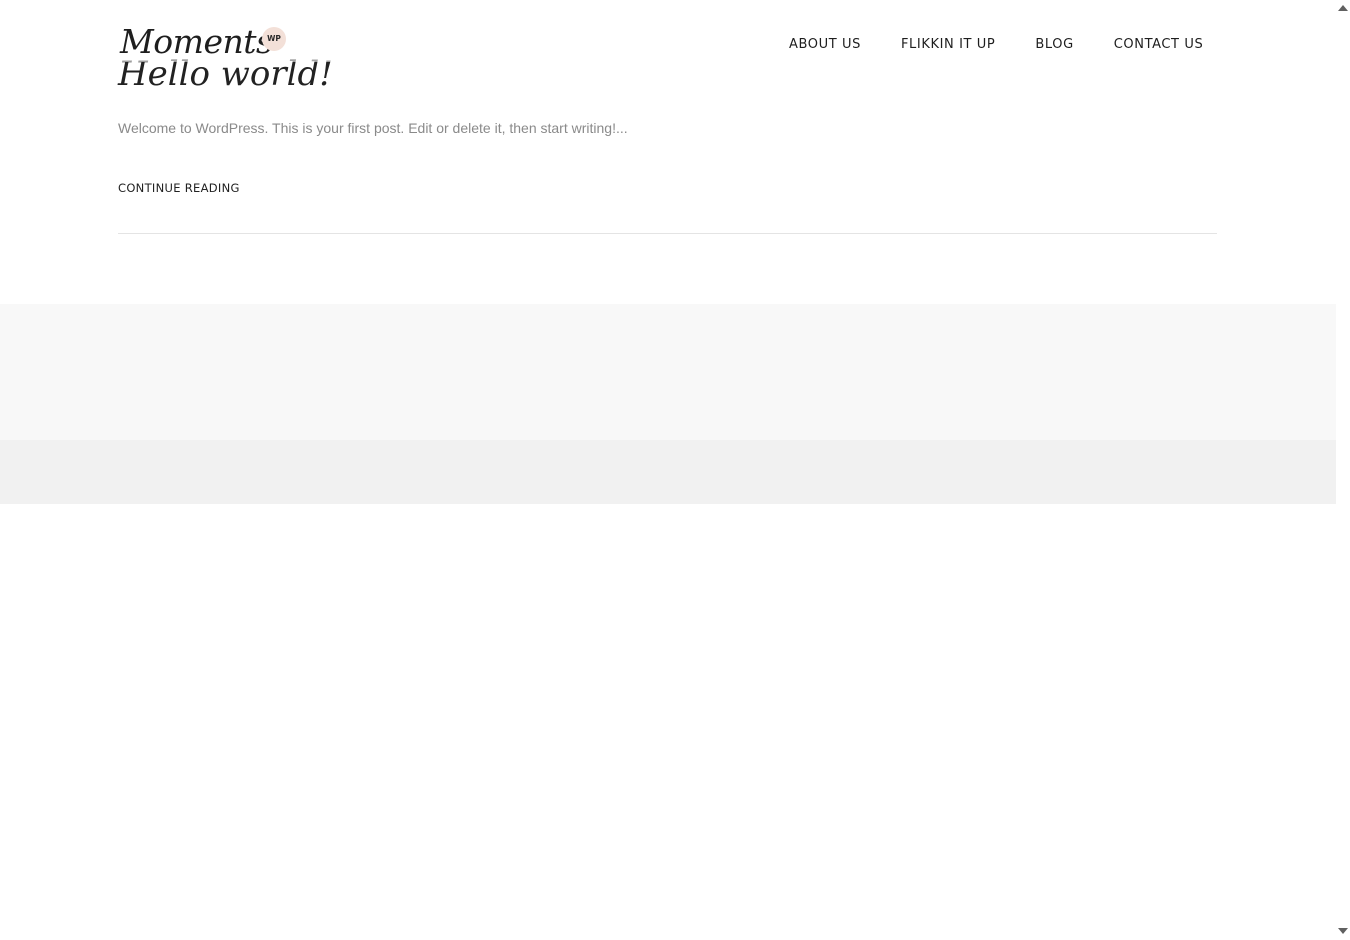 The image size is (1350, 940). What do you see at coordinates (1343, 8) in the screenshot?
I see `scroll-up-arrow-icon` at bounding box center [1343, 8].